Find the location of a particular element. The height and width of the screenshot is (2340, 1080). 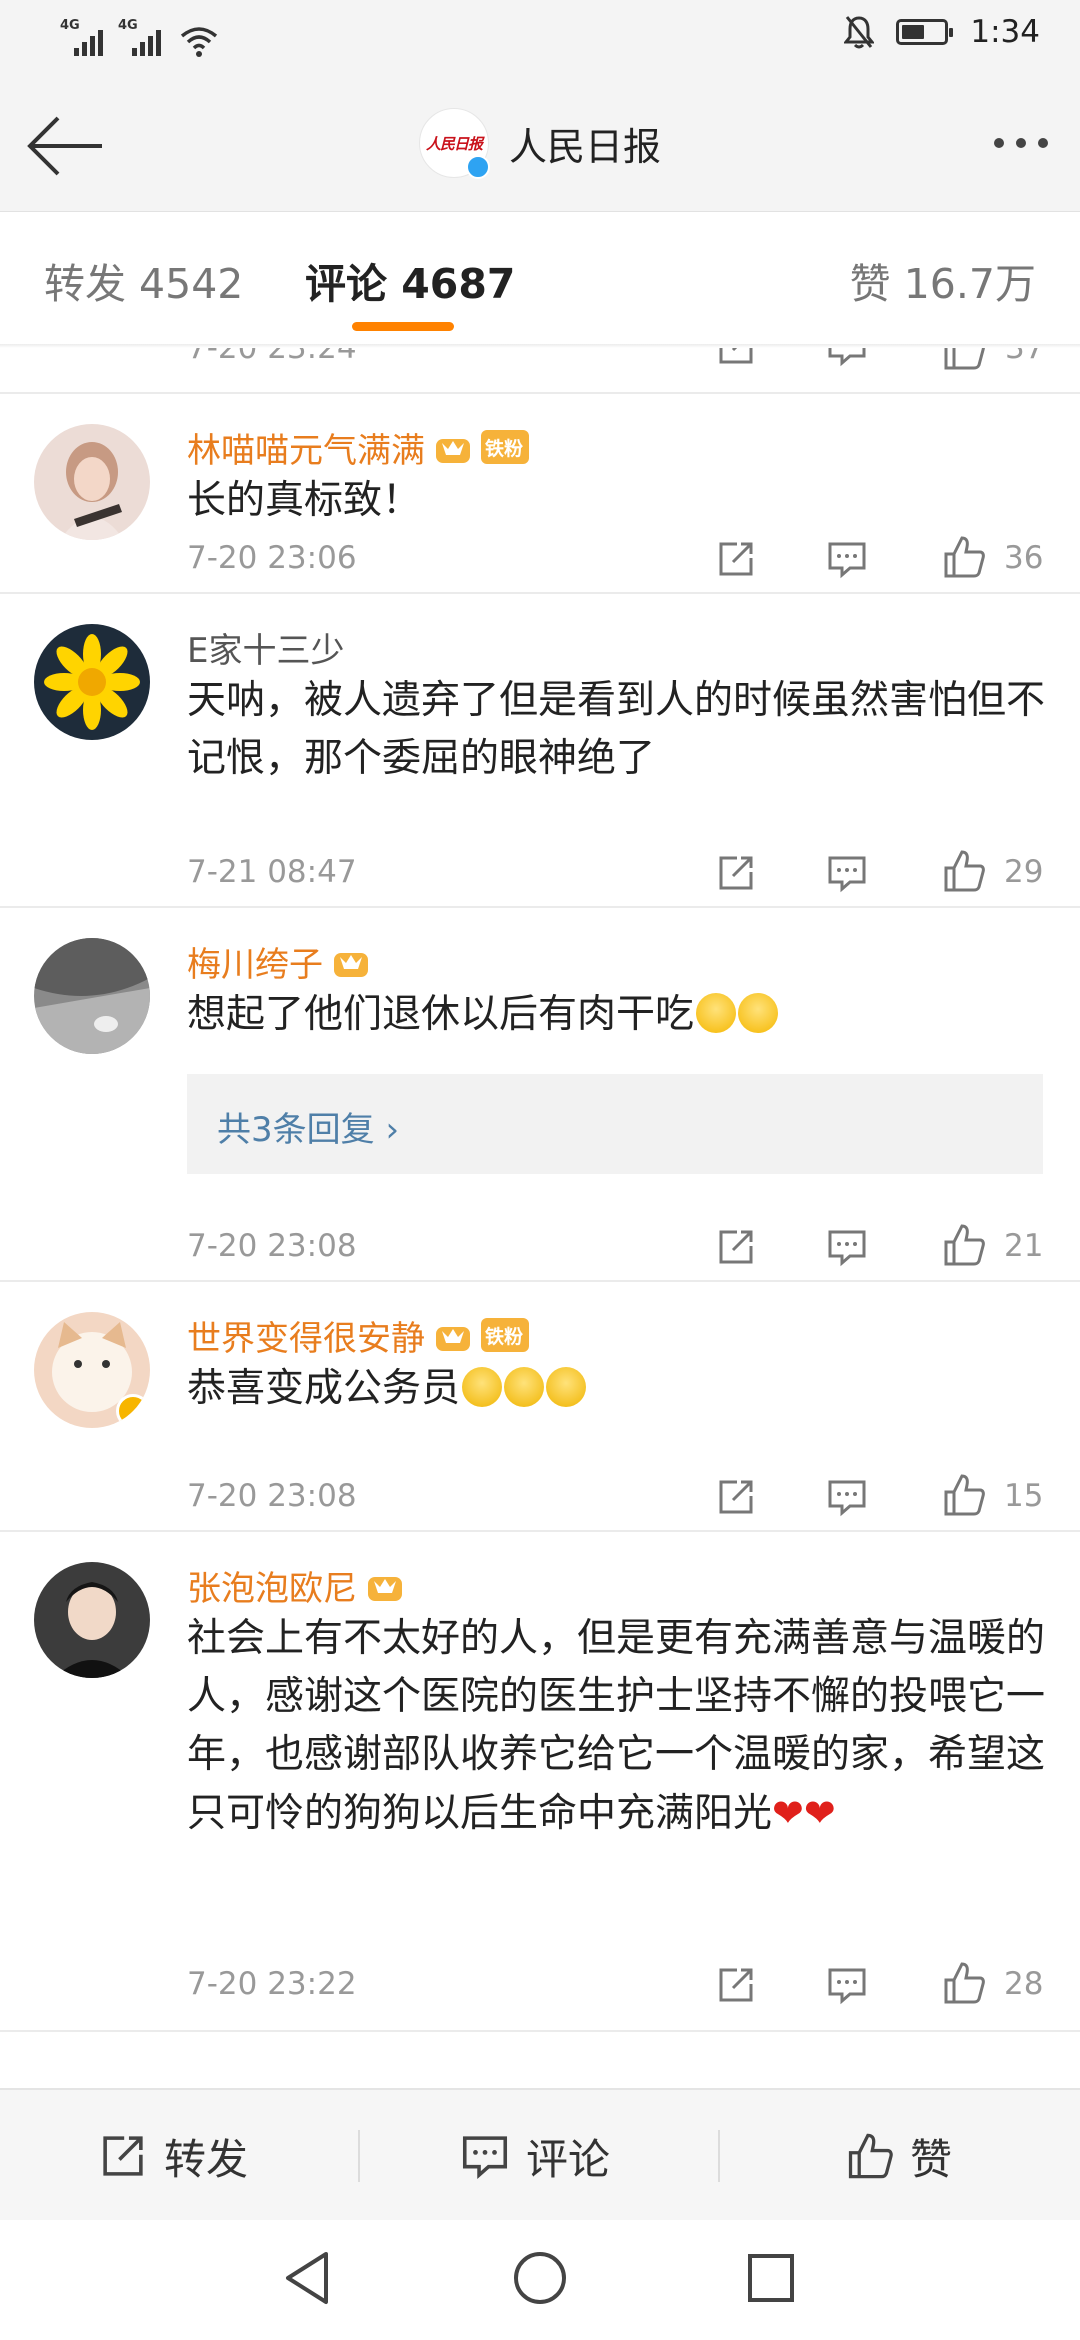

like-count: 29 is located at coordinates (1024, 872).